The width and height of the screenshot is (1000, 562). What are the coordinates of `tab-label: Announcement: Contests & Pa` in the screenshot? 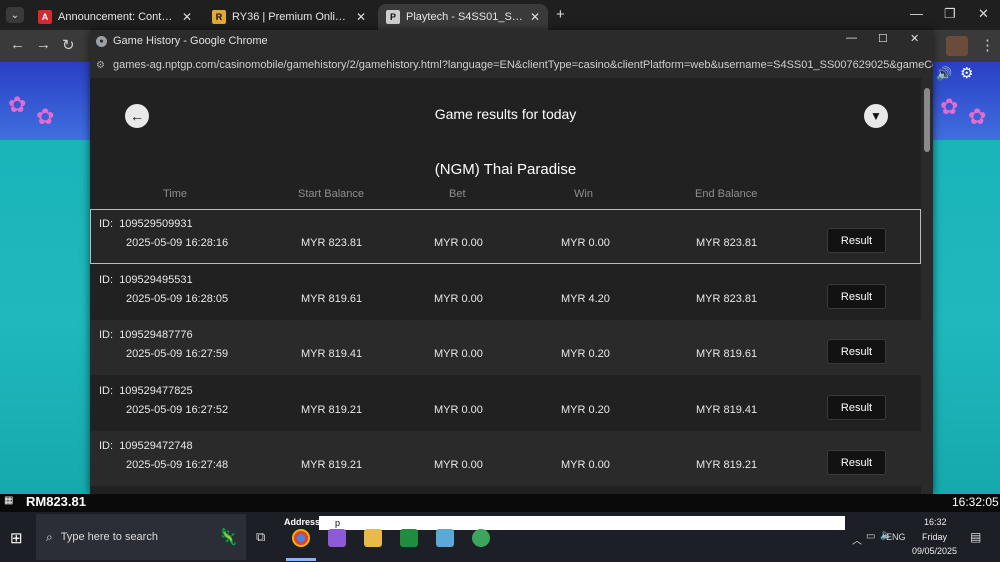 It's located at (117, 17).